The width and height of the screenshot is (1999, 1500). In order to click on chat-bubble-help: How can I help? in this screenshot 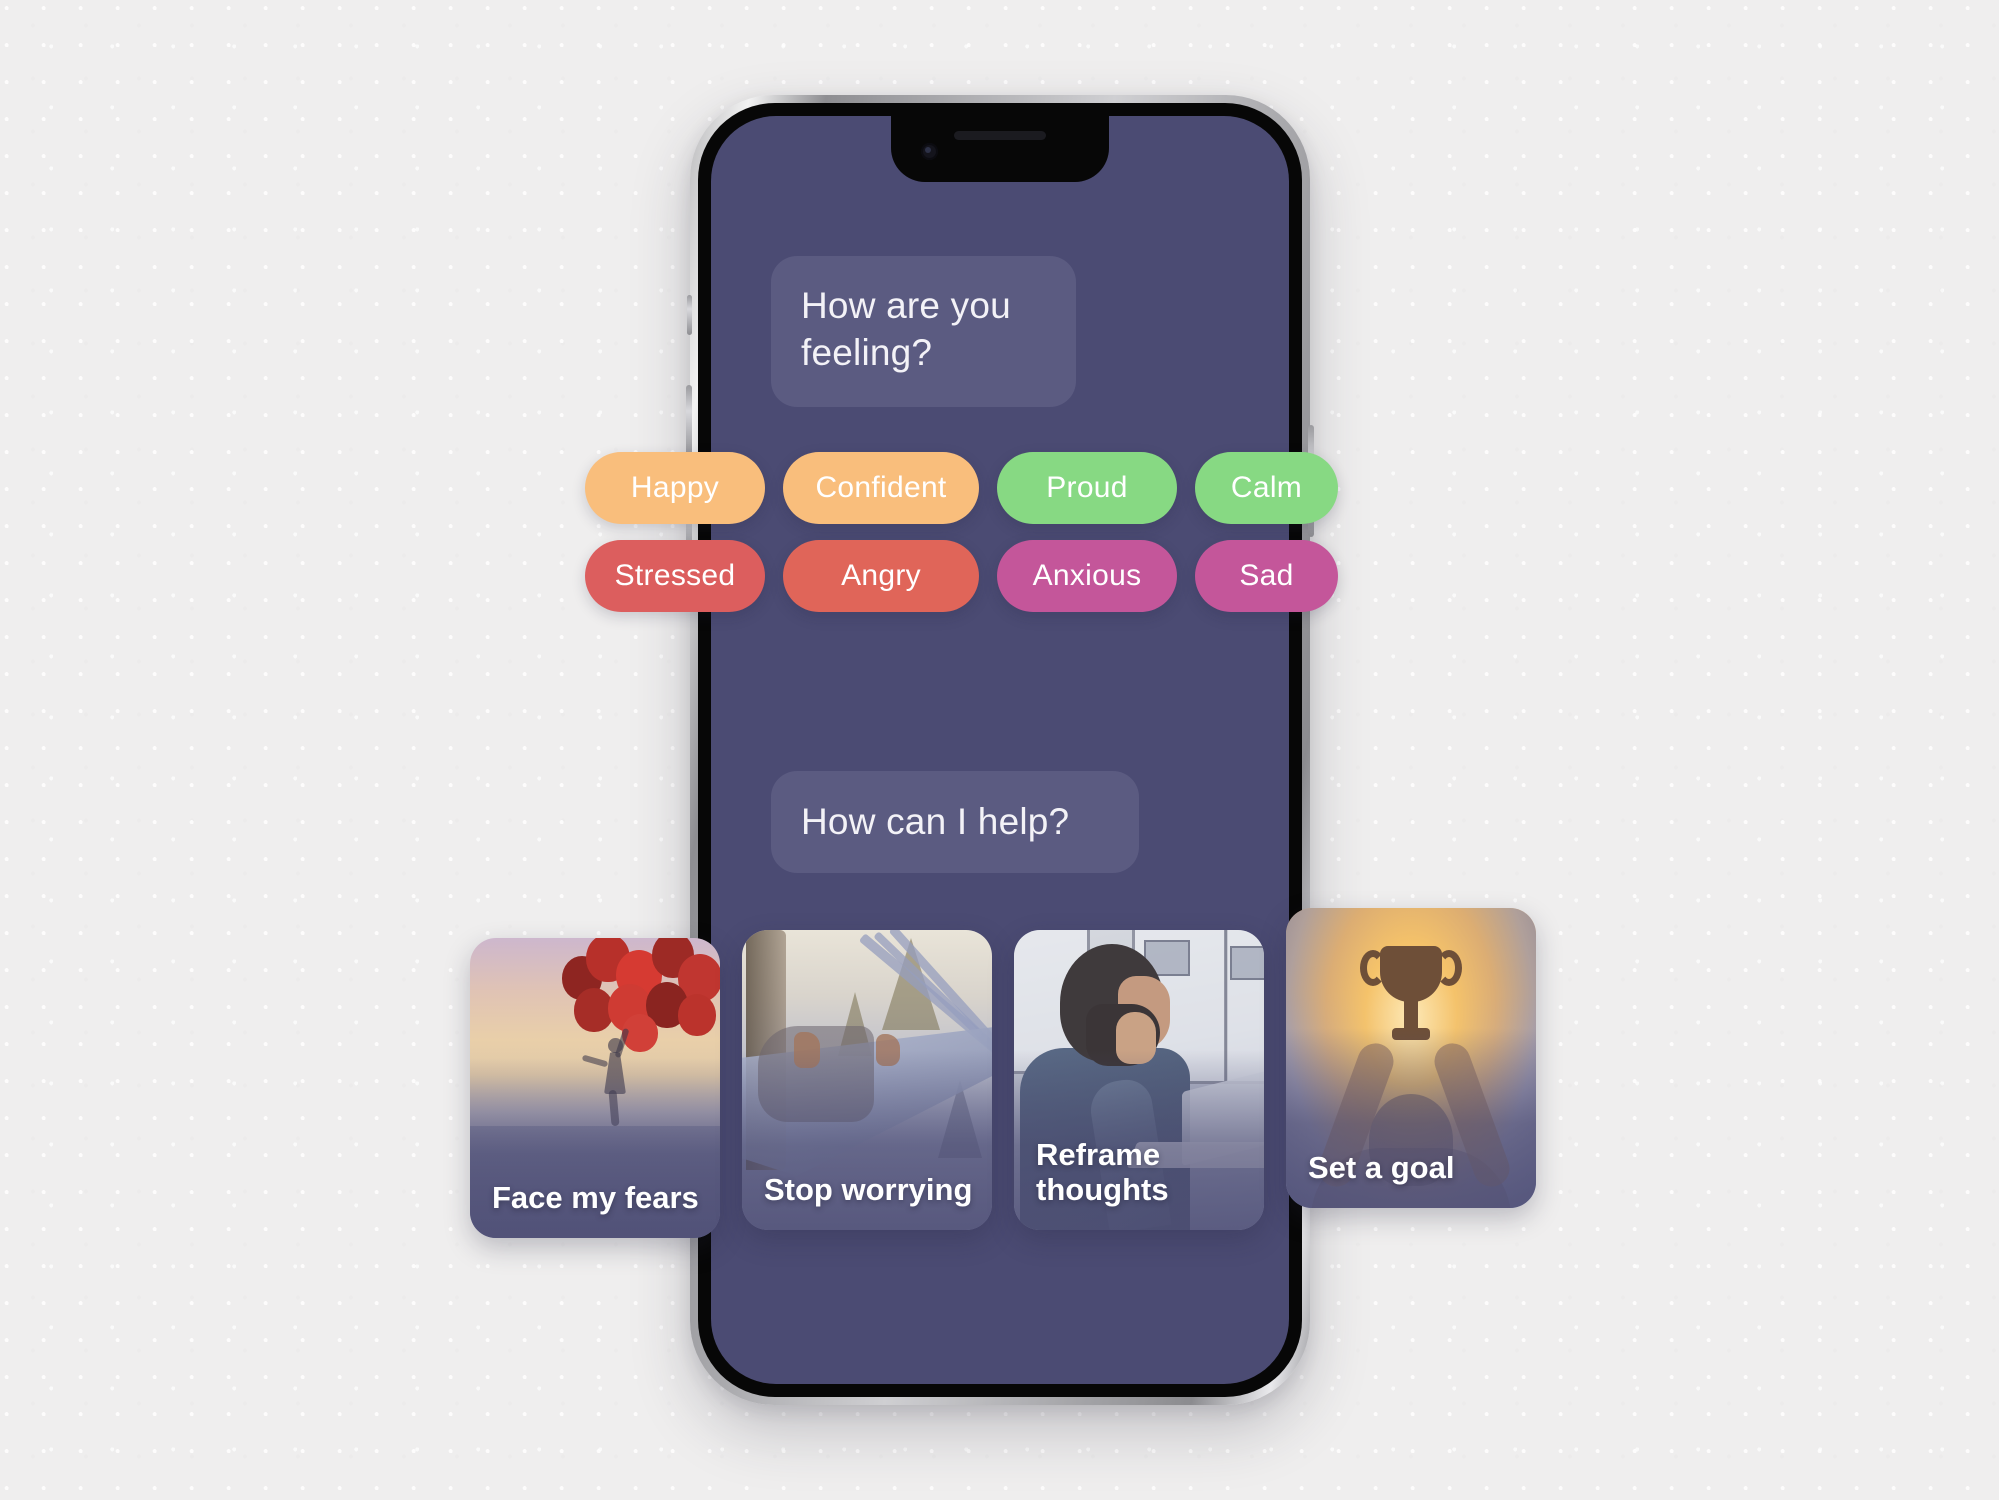, I will do `click(955, 822)`.